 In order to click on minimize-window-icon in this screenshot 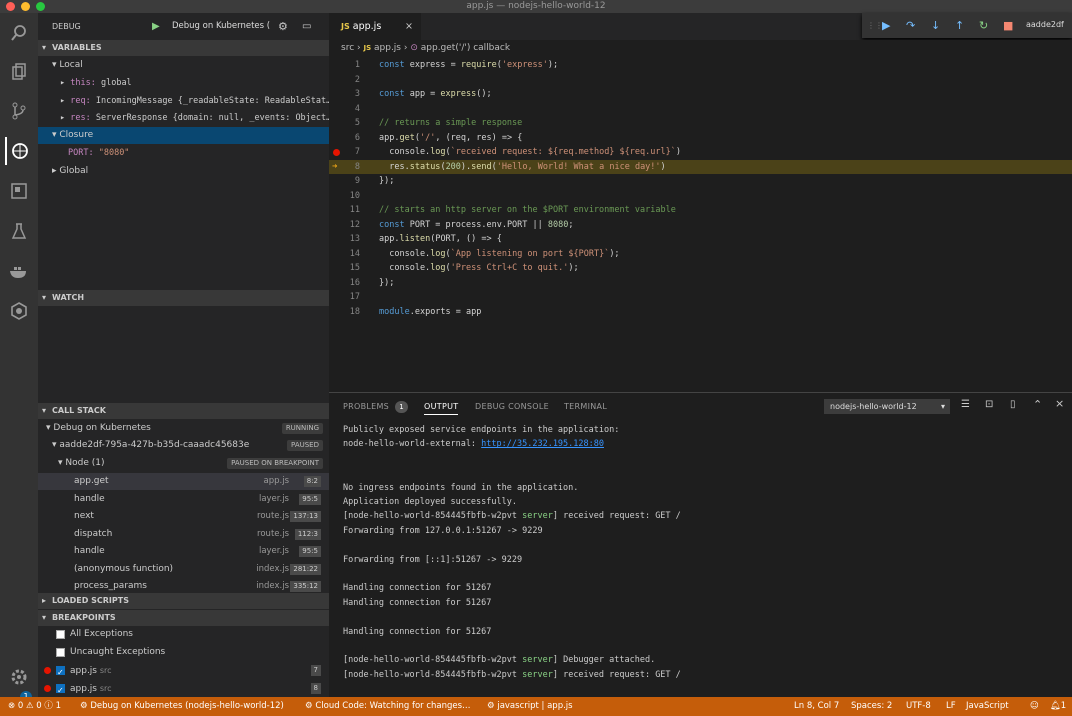, I will do `click(25, 6)`.